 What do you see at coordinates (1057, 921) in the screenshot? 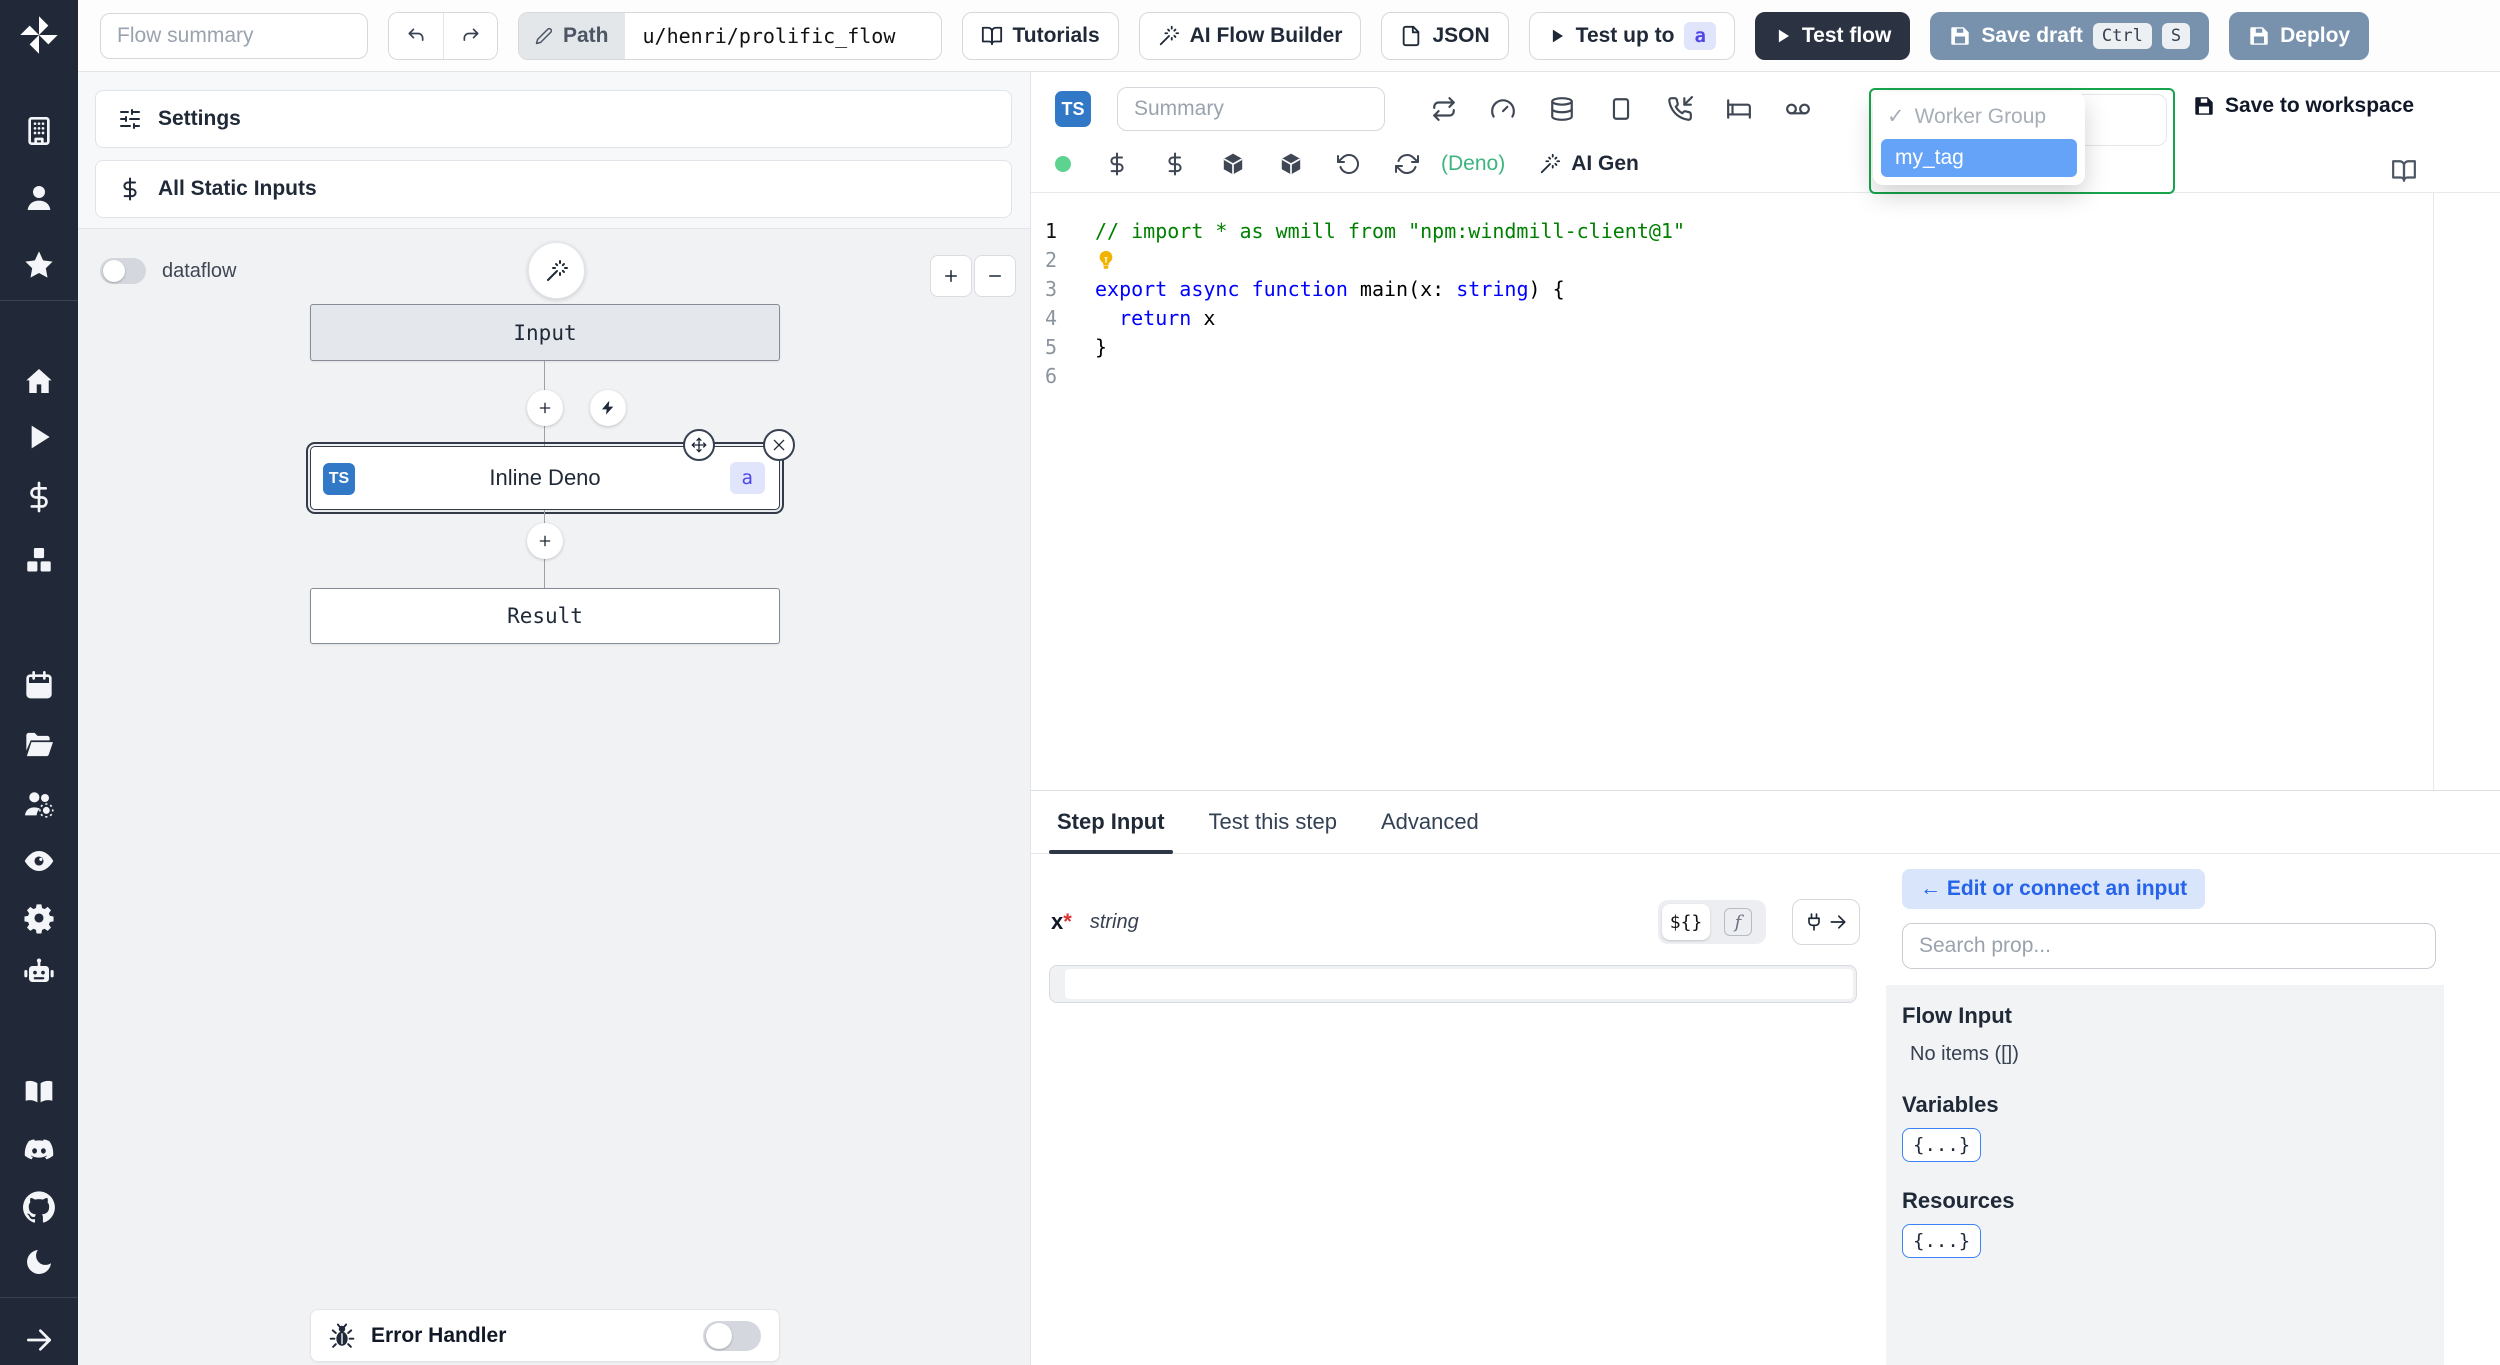
I see `field-name: x` at bounding box center [1057, 921].